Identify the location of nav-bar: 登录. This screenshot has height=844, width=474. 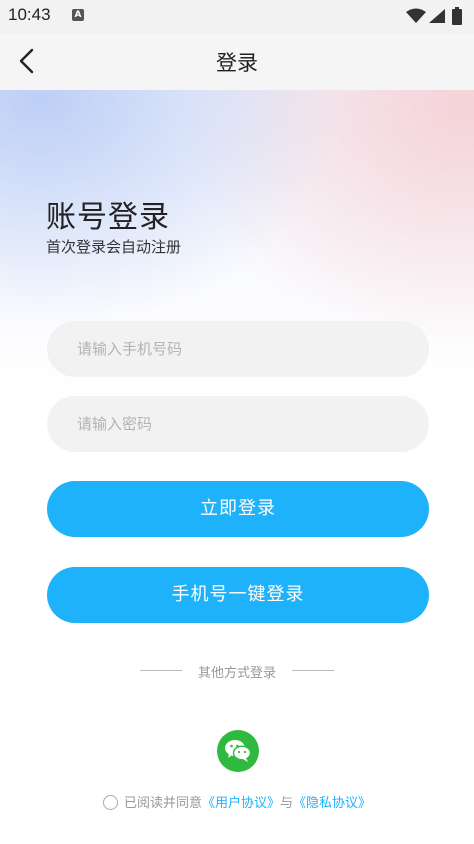
(237, 62).